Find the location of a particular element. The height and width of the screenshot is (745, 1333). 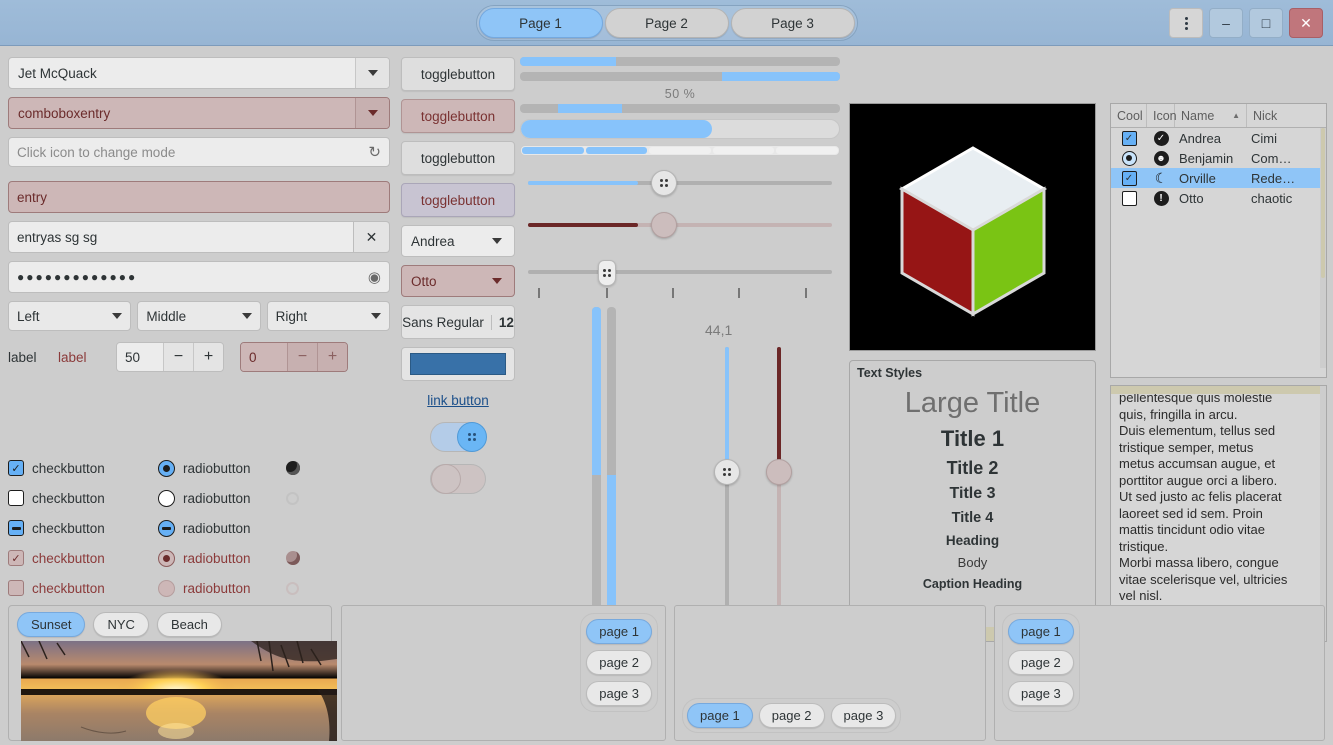

hscale-with-marks is located at coordinates (680, 278).